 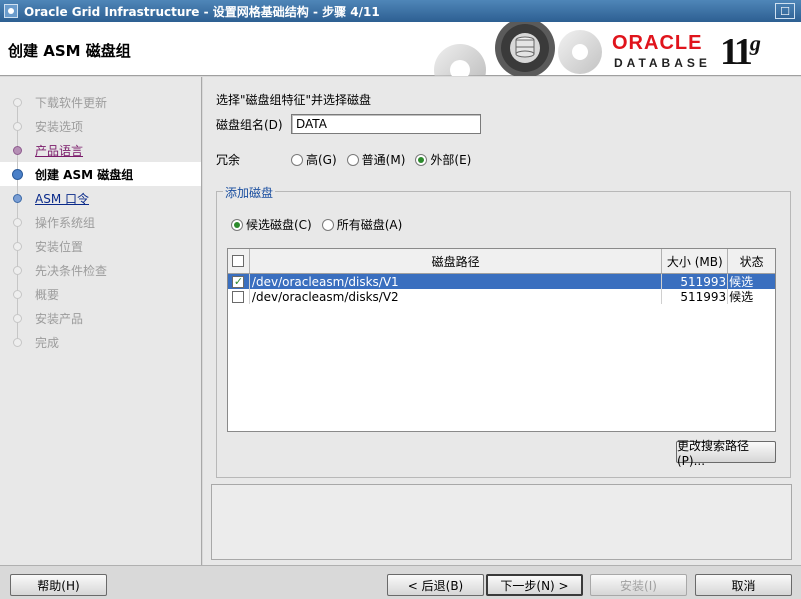 I want to click on column-disk-path: 磁盘路径, so click(x=456, y=261).